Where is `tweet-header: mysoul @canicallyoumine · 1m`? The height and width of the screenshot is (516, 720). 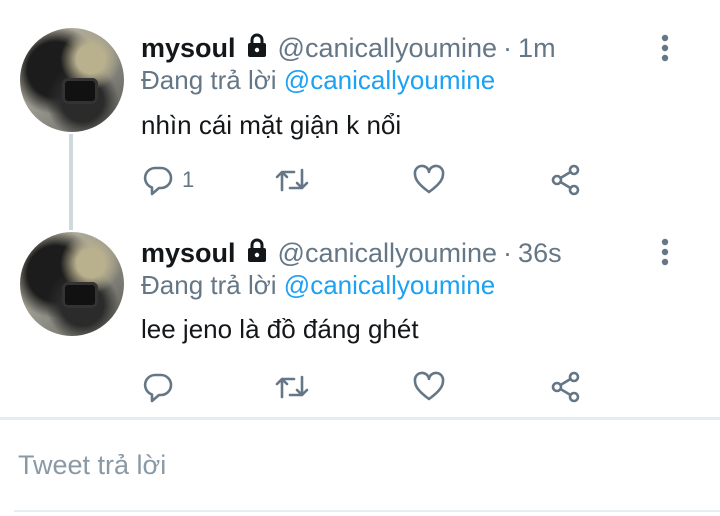
tweet-header: mysoul @canicallyoumine · 1m is located at coordinates (348, 48).